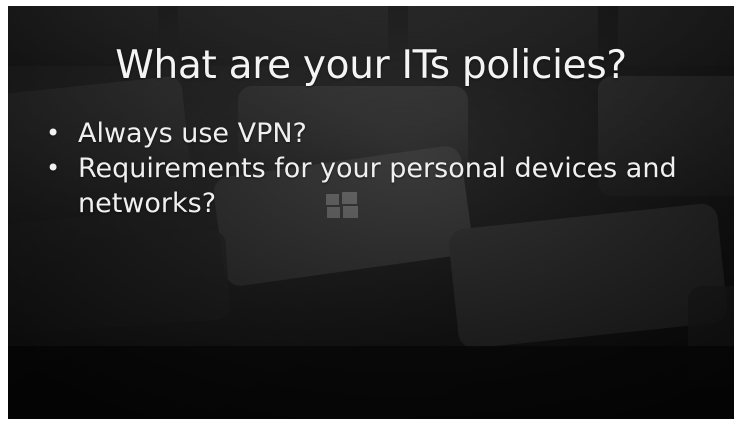 This screenshot has height=423, width=740. What do you see at coordinates (371, 65) in the screenshot?
I see `slide-title: What are your ITs policies?` at bounding box center [371, 65].